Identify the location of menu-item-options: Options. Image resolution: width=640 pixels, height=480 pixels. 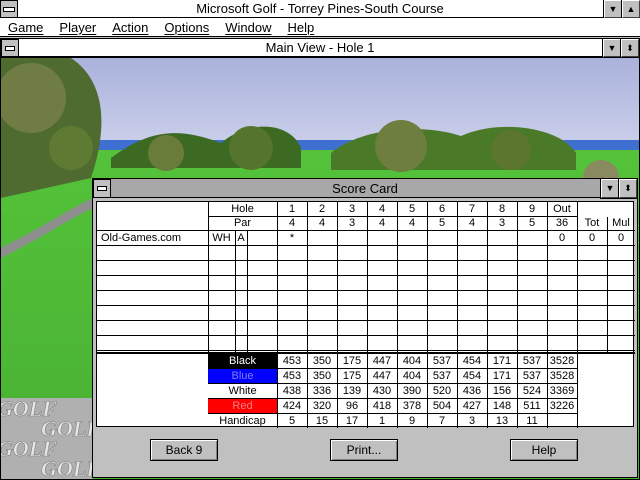
(186, 27).